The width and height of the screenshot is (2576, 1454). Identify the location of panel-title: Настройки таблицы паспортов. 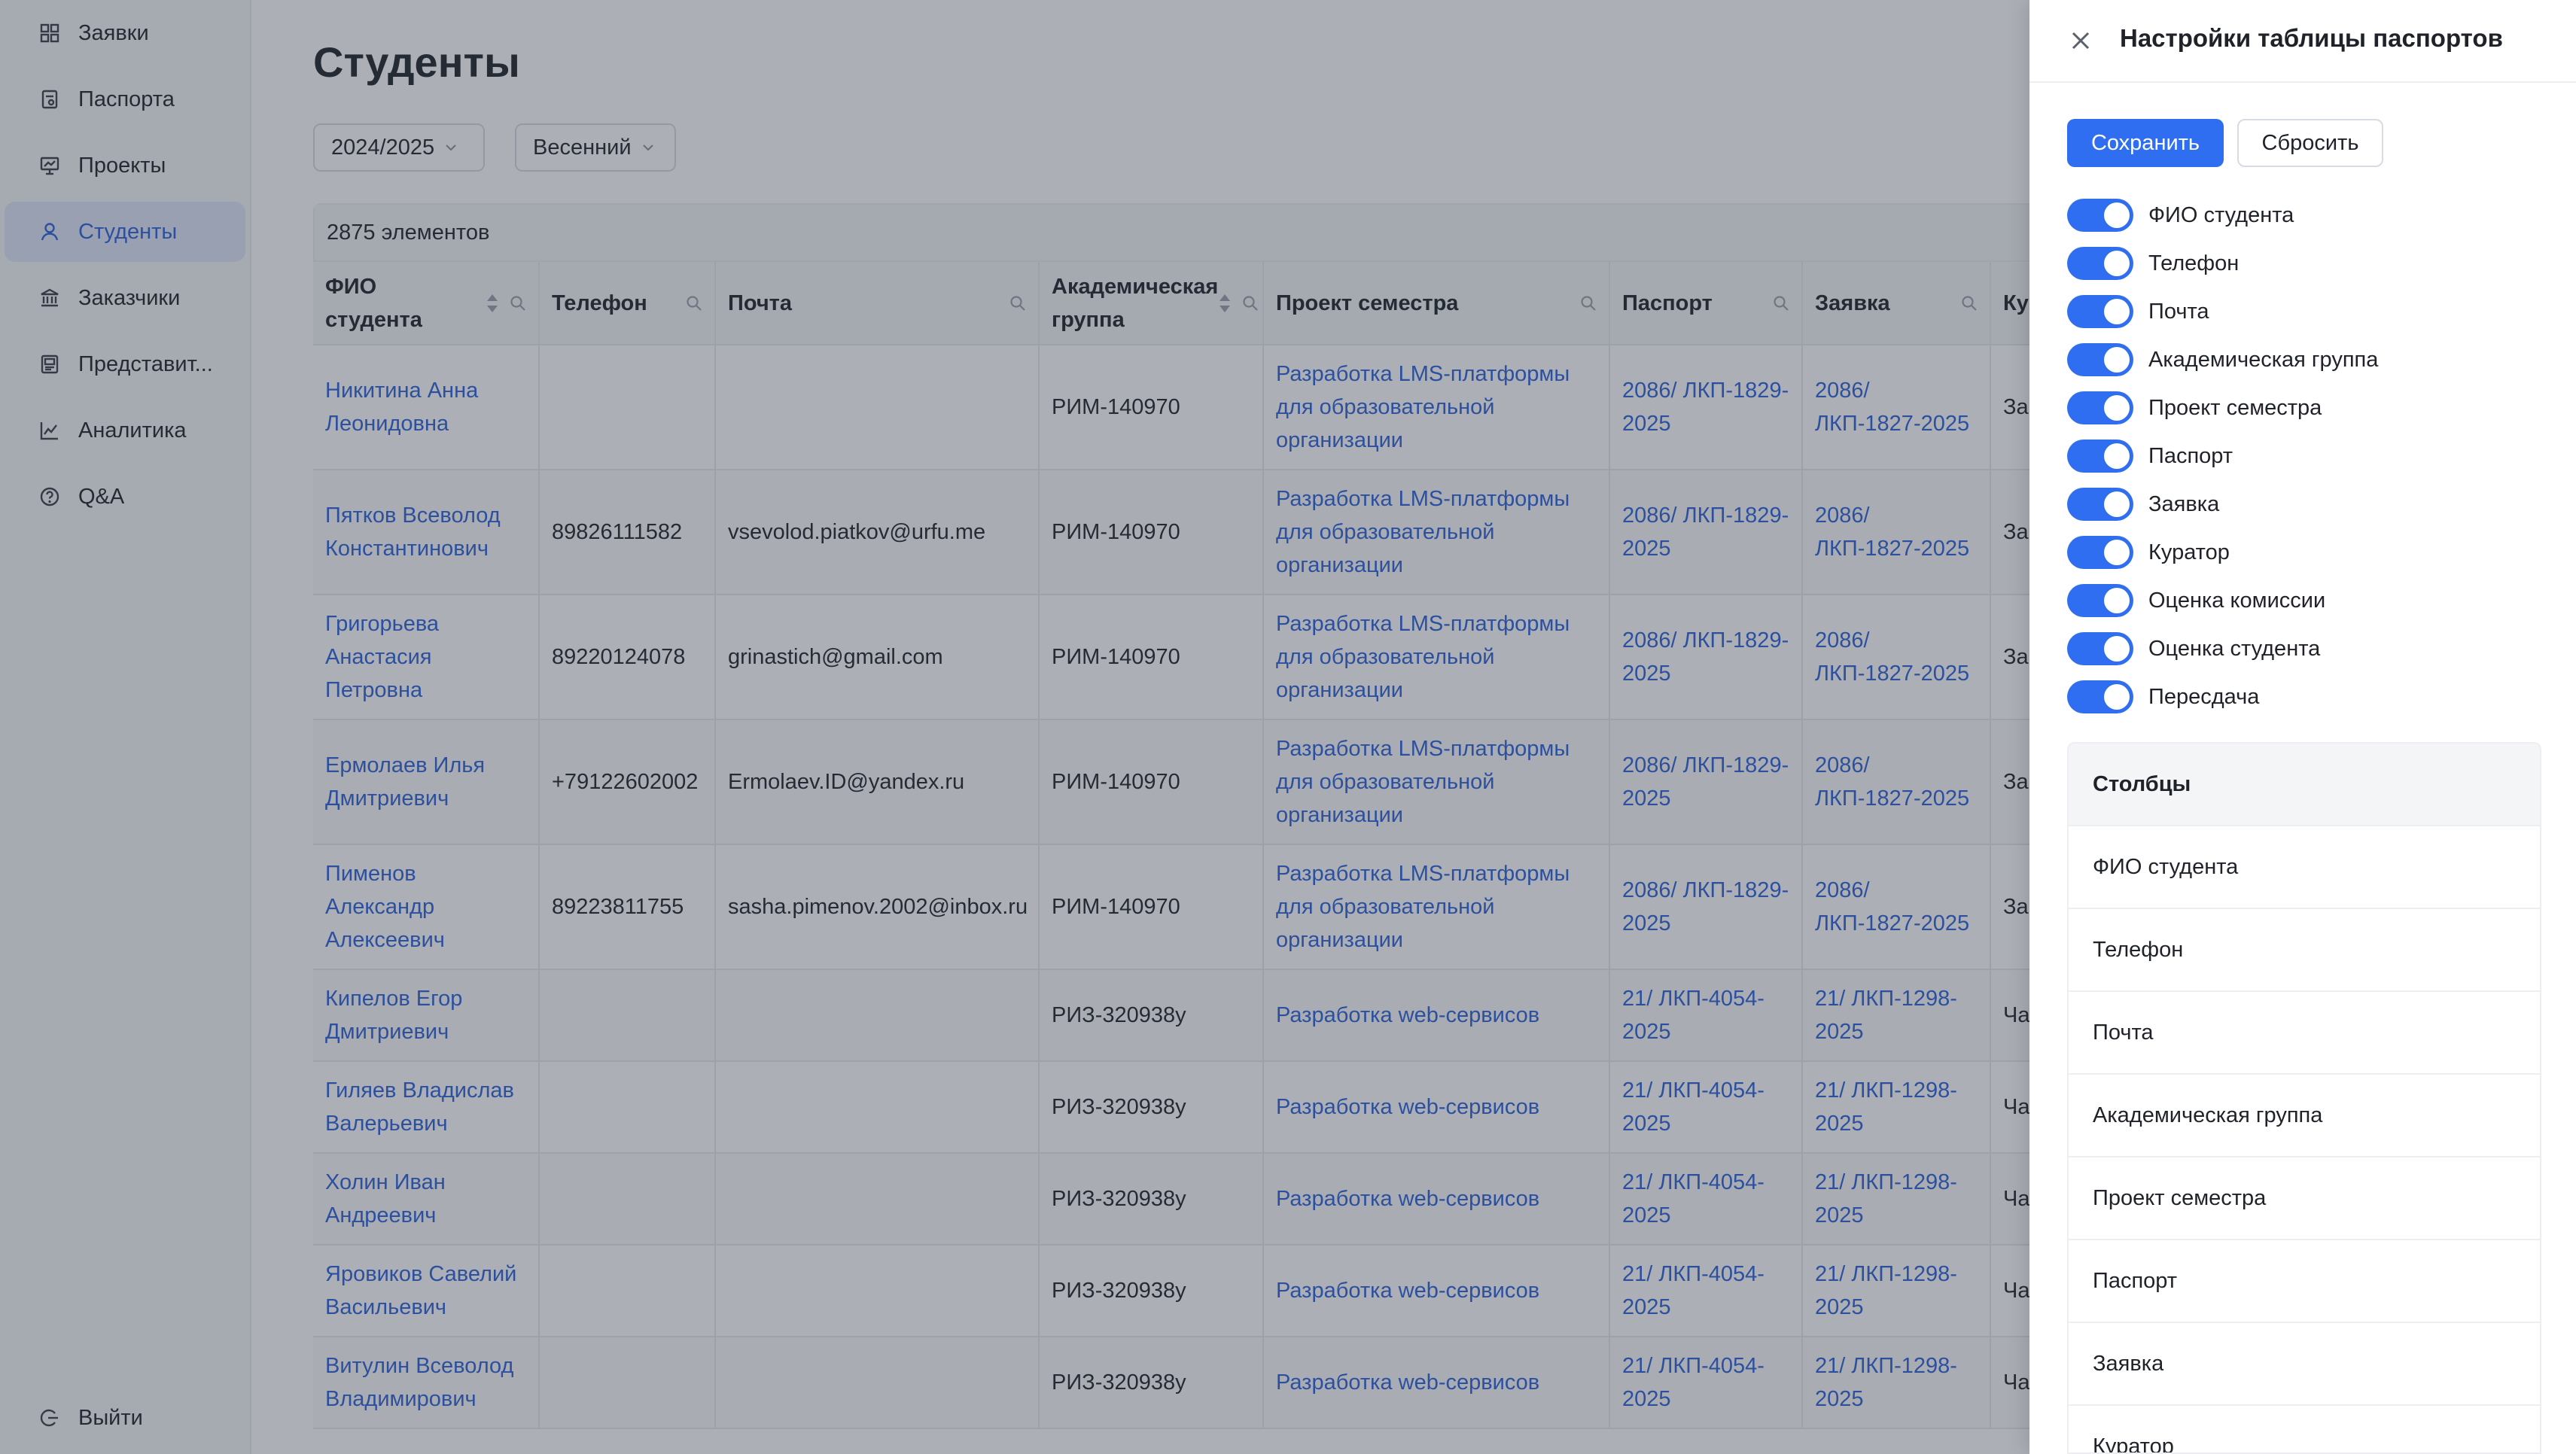
(2312, 38).